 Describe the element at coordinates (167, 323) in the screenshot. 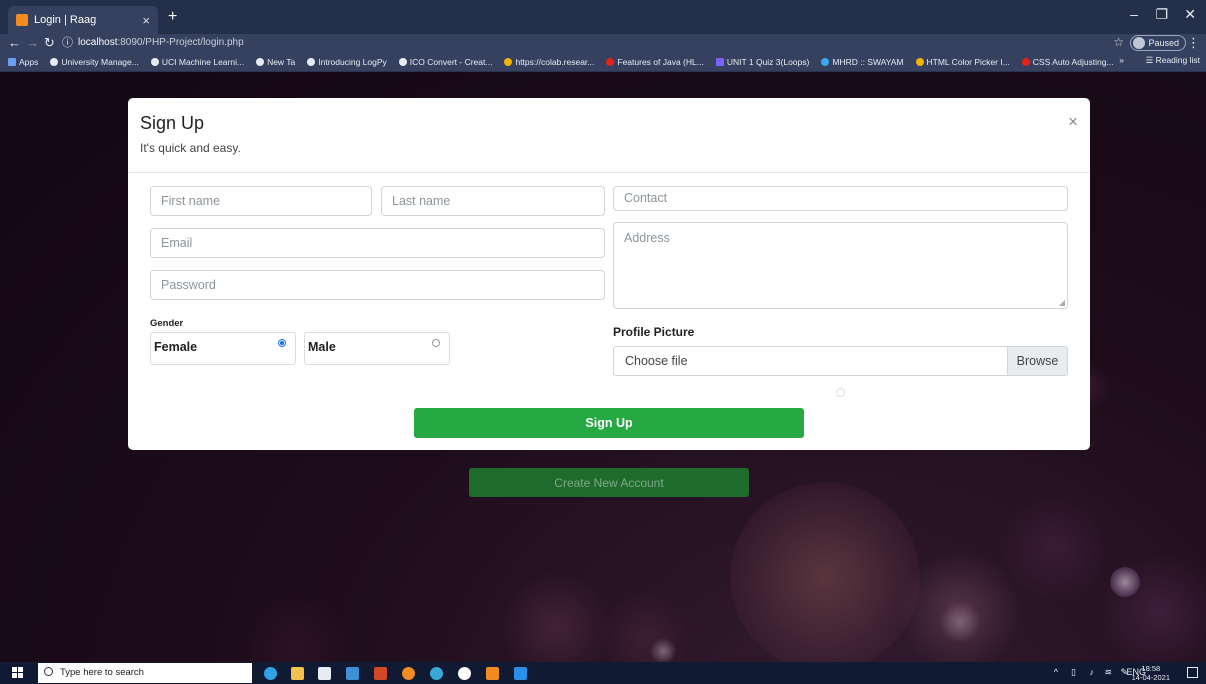

I see `gender-label: Gender` at that location.